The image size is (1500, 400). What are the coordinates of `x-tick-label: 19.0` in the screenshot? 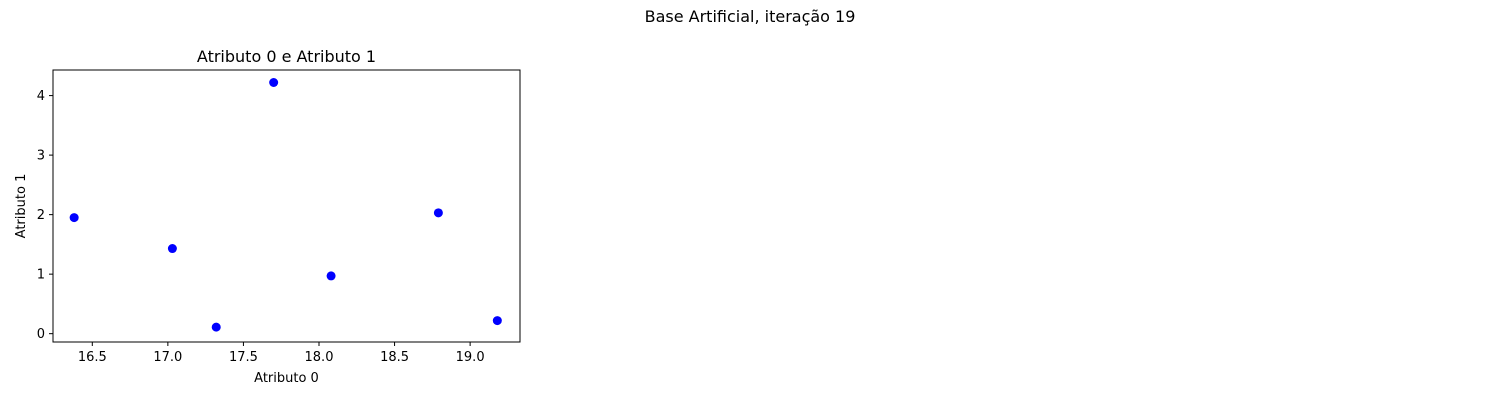 It's located at (470, 357).